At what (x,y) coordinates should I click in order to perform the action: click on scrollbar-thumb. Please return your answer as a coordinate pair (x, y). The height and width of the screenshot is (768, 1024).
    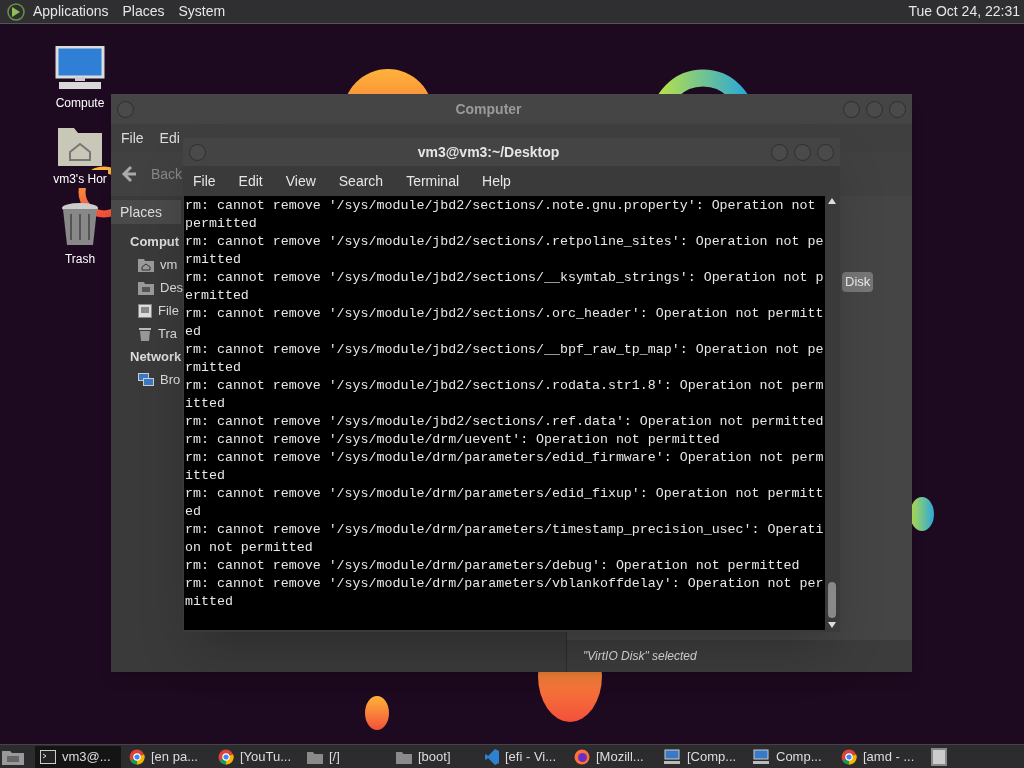
    Looking at the image, I should click on (832, 600).